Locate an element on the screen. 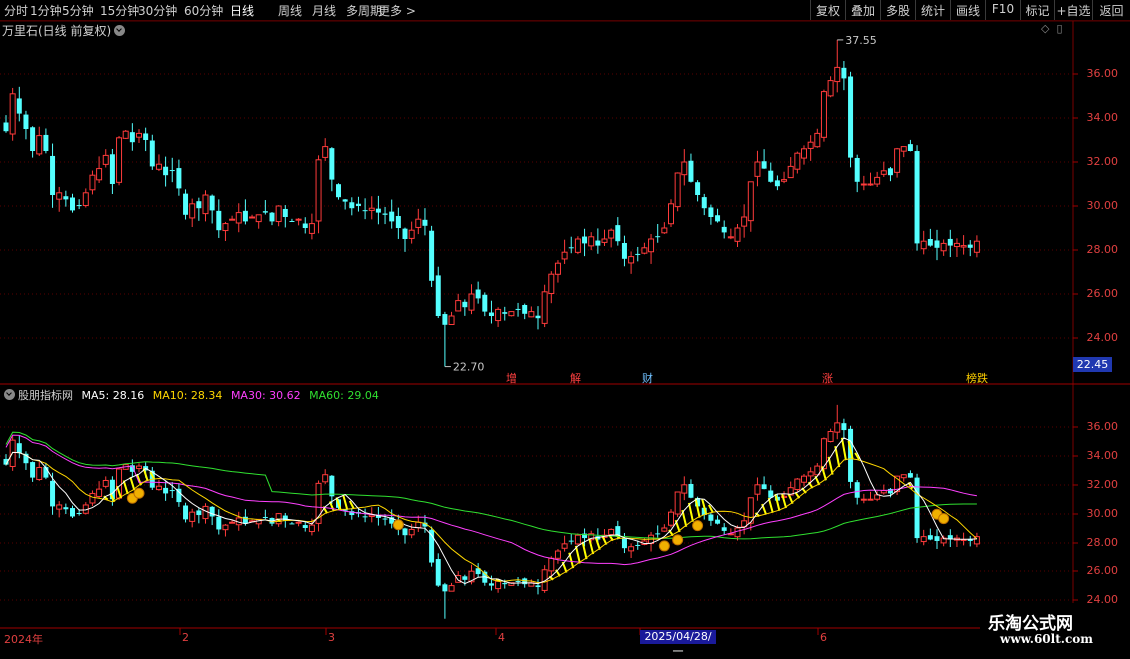  ribbon-hatch is located at coordinates (577, 554).